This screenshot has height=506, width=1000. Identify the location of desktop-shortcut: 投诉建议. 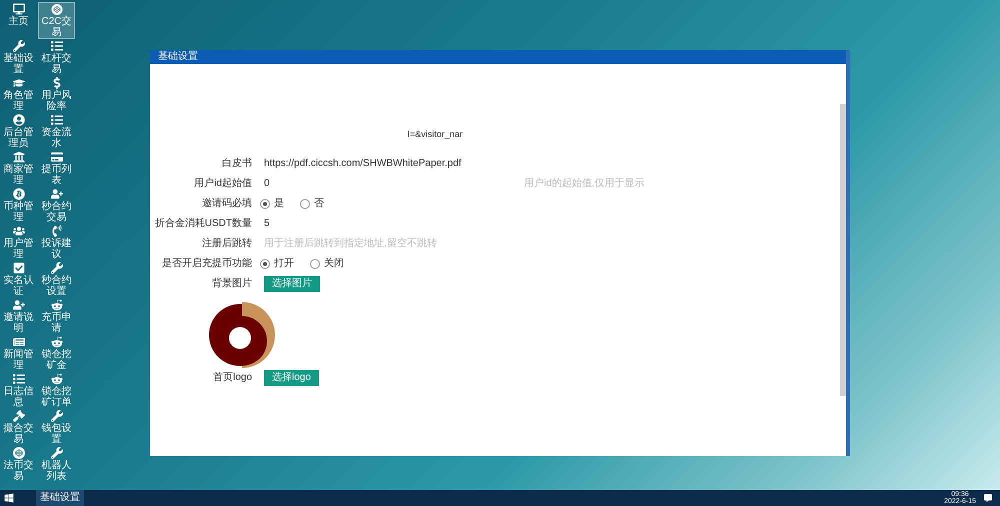
(56, 242).